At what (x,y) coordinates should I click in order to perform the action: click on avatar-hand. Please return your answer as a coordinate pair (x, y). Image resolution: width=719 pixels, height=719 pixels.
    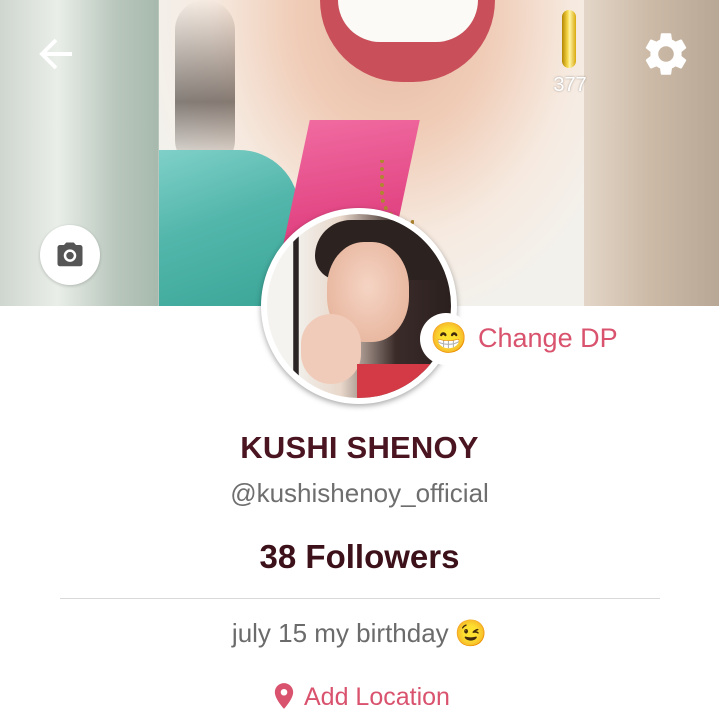
    Looking at the image, I should click on (331, 349).